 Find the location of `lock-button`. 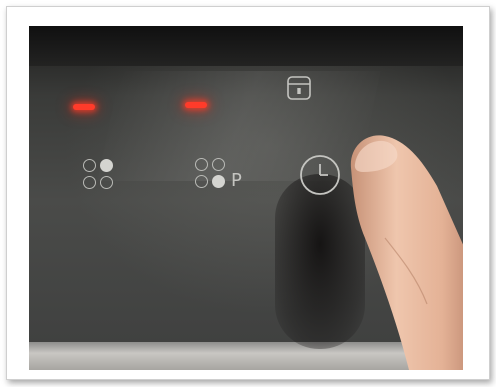

lock-button is located at coordinates (299, 87).